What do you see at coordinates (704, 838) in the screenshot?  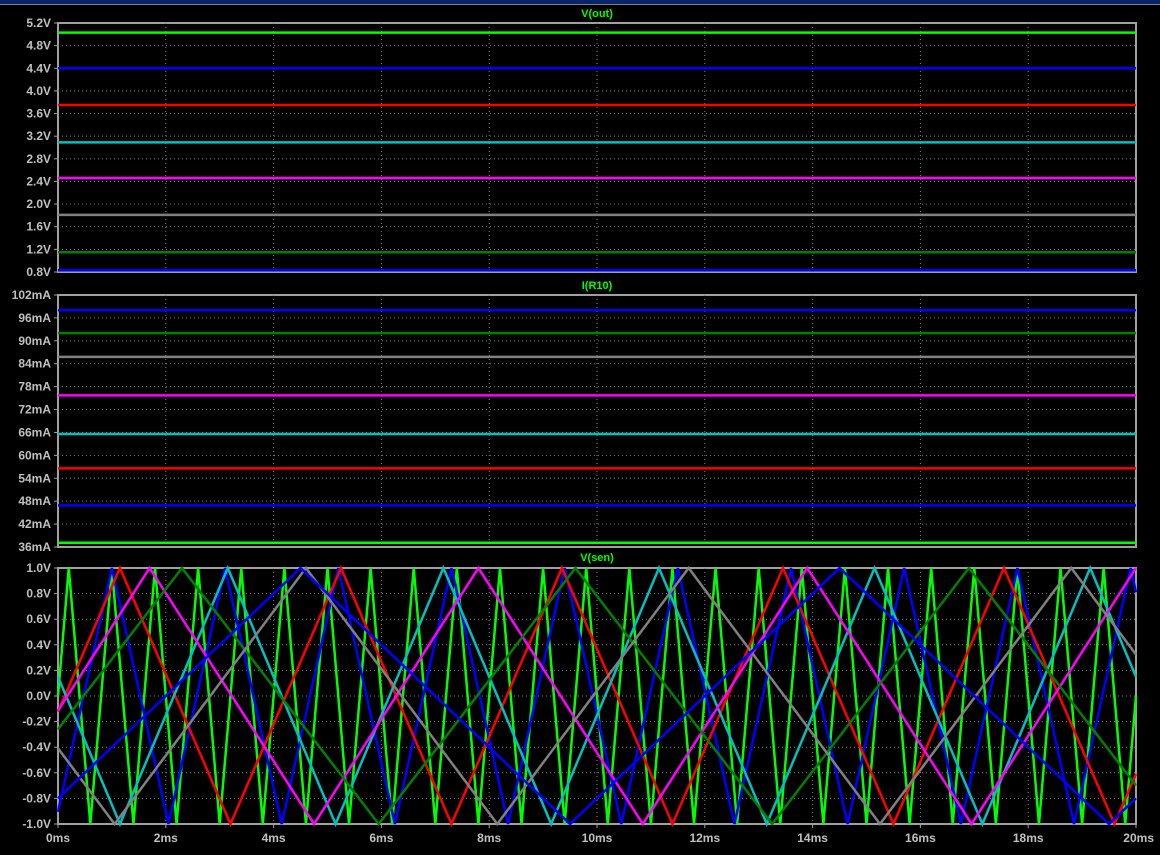 I see `x-tick-label: 12ms` at bounding box center [704, 838].